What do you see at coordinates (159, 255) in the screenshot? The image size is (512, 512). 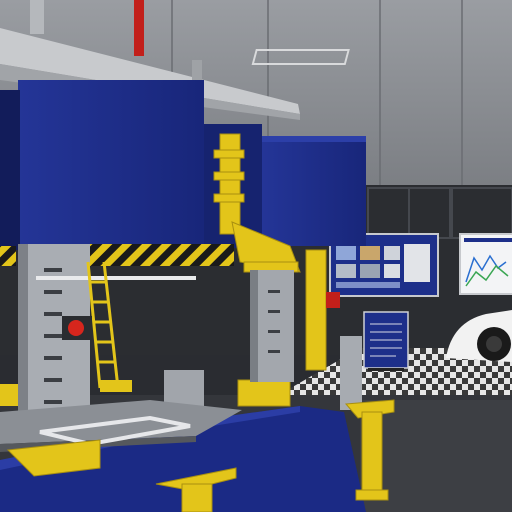 I see `hazard-stripe-band` at bounding box center [159, 255].